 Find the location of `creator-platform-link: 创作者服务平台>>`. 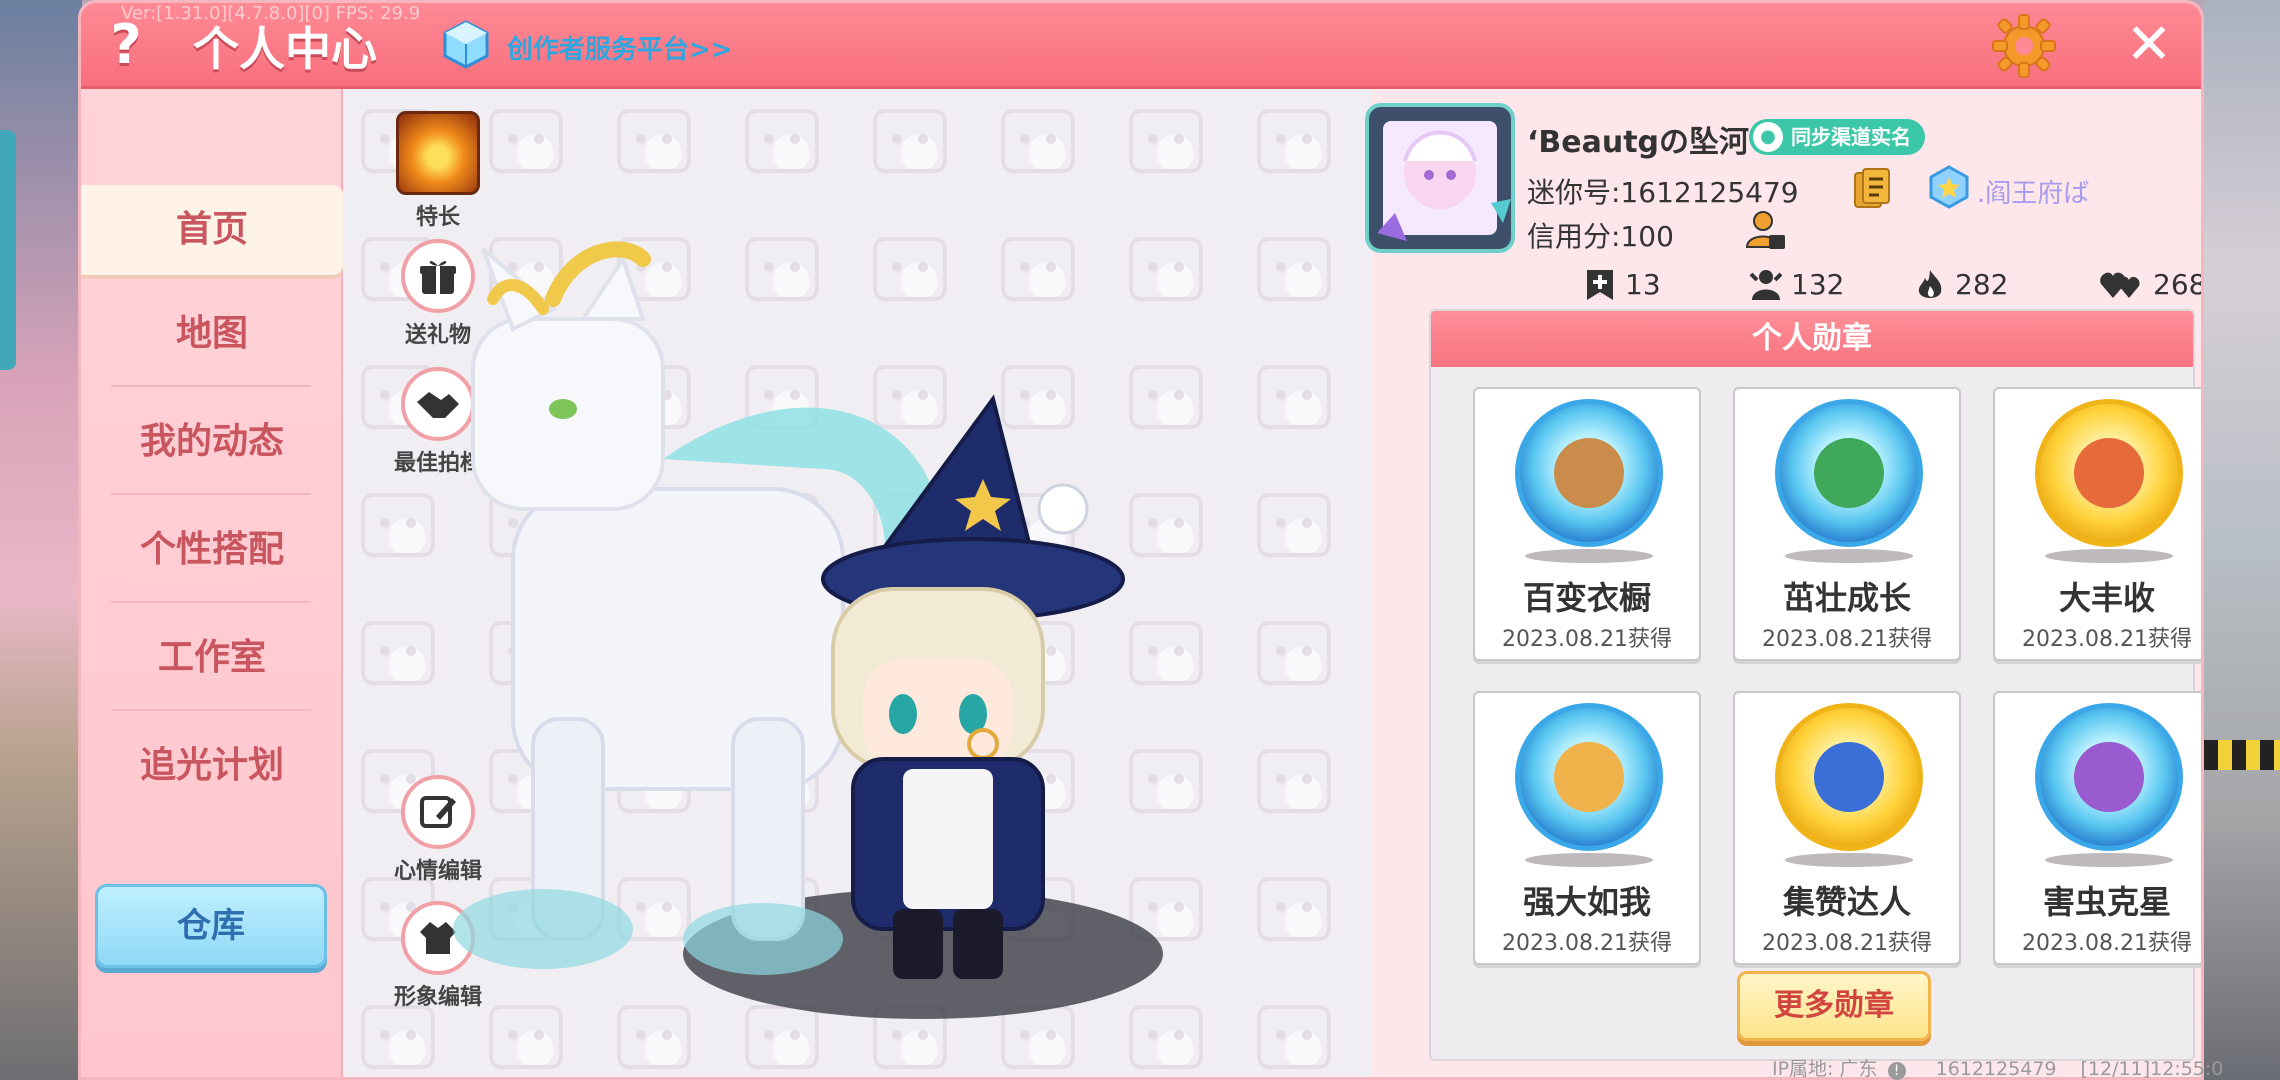

creator-platform-link: 创作者服务平台>> is located at coordinates (620, 47).